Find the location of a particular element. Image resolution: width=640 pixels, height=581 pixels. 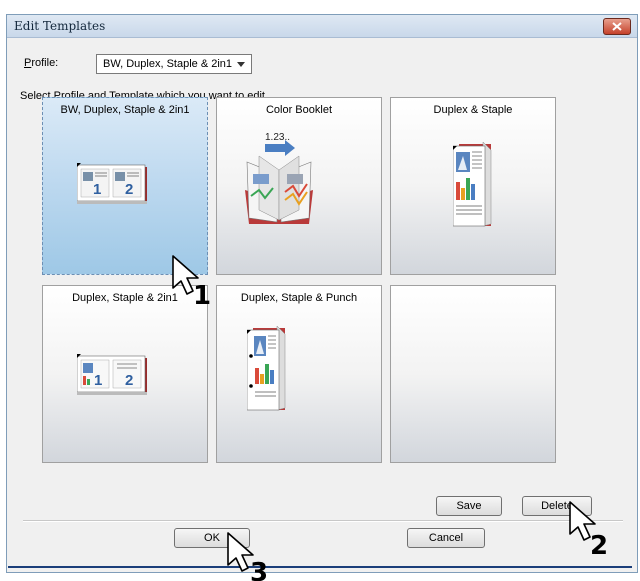

callout-baseline is located at coordinates (320, 567).